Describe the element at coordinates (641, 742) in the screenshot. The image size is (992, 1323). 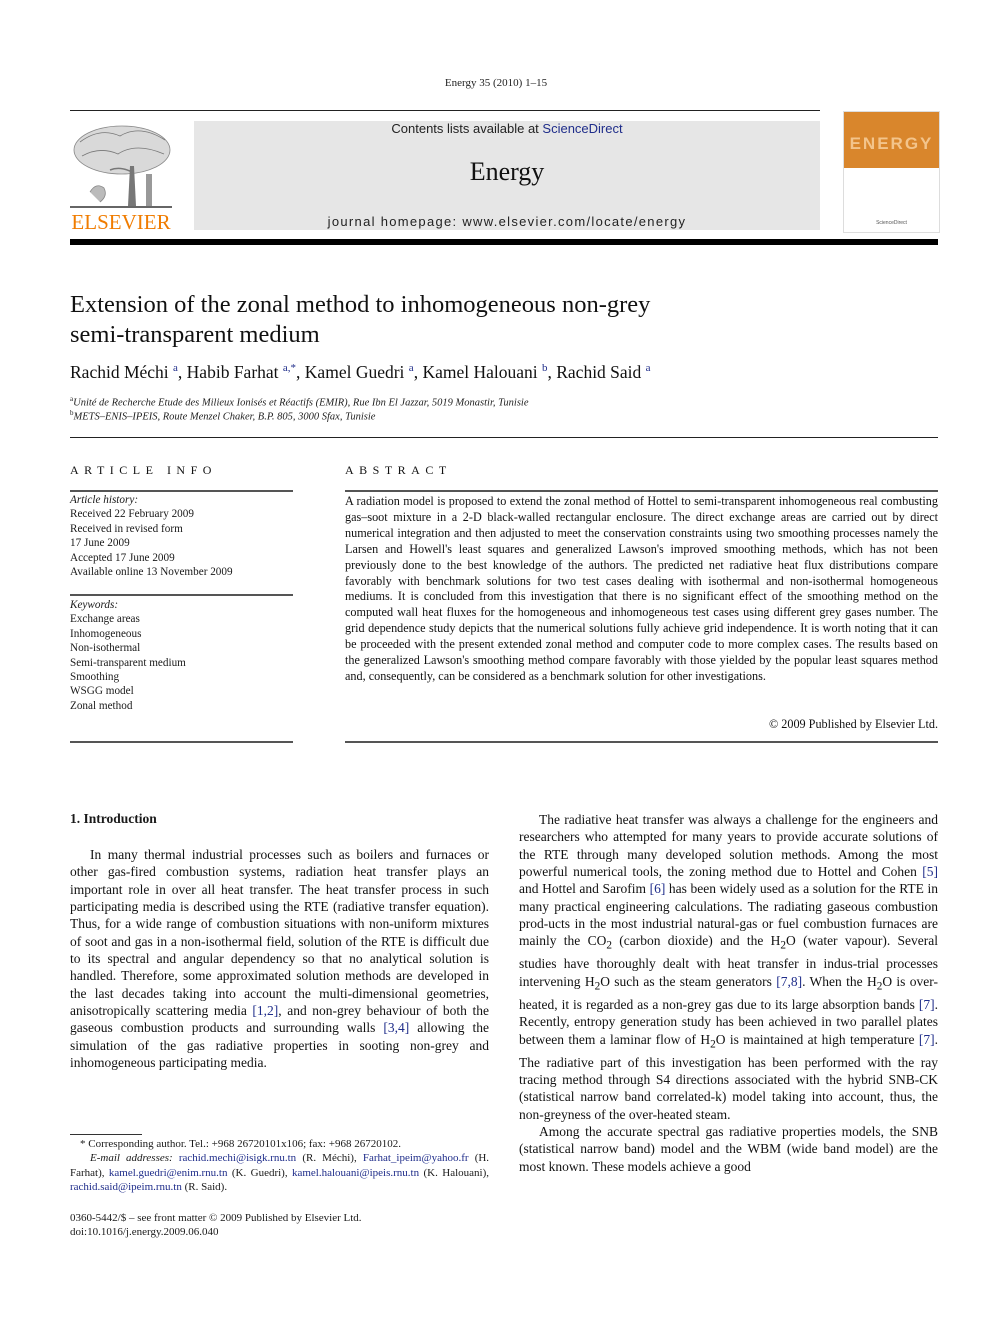
I see `abstract-bottom-rule` at that location.